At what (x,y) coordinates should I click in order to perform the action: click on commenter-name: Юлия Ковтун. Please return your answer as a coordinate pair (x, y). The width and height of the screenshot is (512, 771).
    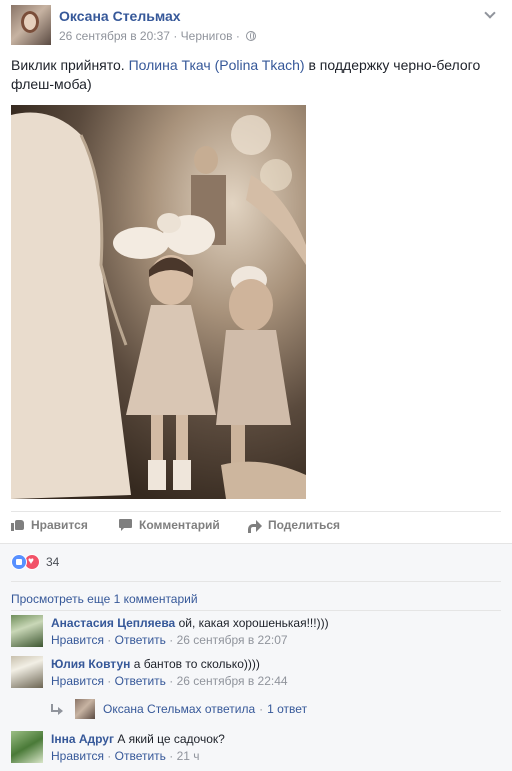
    Looking at the image, I should click on (90, 664).